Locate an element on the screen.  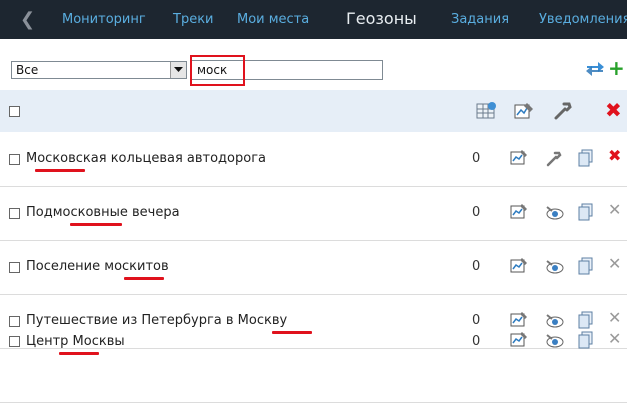
search-highlight-box is located at coordinates (217, 70).